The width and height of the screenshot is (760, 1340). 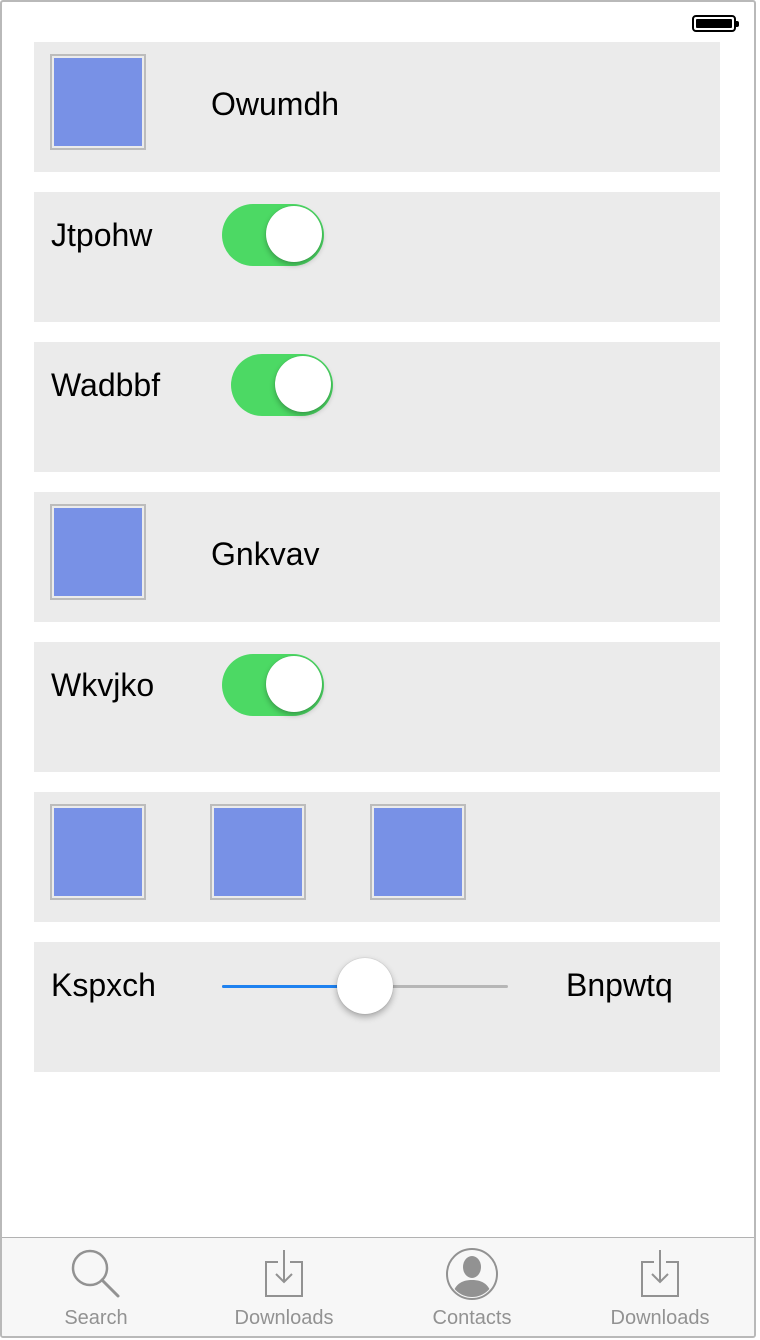 What do you see at coordinates (103, 685) in the screenshot?
I see `row-label: Wkvjko` at bounding box center [103, 685].